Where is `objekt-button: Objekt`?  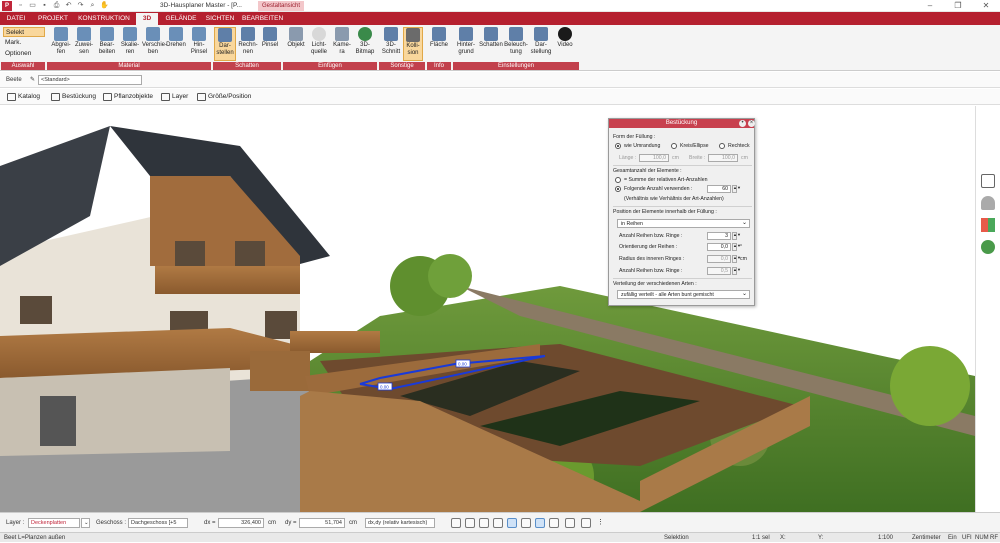 objekt-button: Objekt is located at coordinates (296, 44).